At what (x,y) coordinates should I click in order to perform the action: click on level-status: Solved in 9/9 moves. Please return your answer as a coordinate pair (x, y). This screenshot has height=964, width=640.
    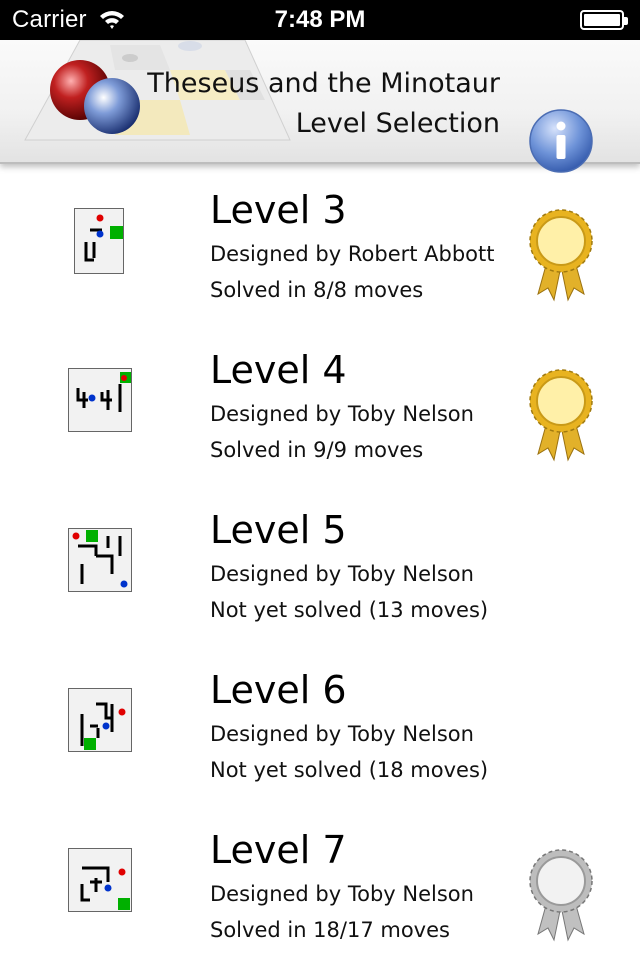
    Looking at the image, I should click on (317, 450).